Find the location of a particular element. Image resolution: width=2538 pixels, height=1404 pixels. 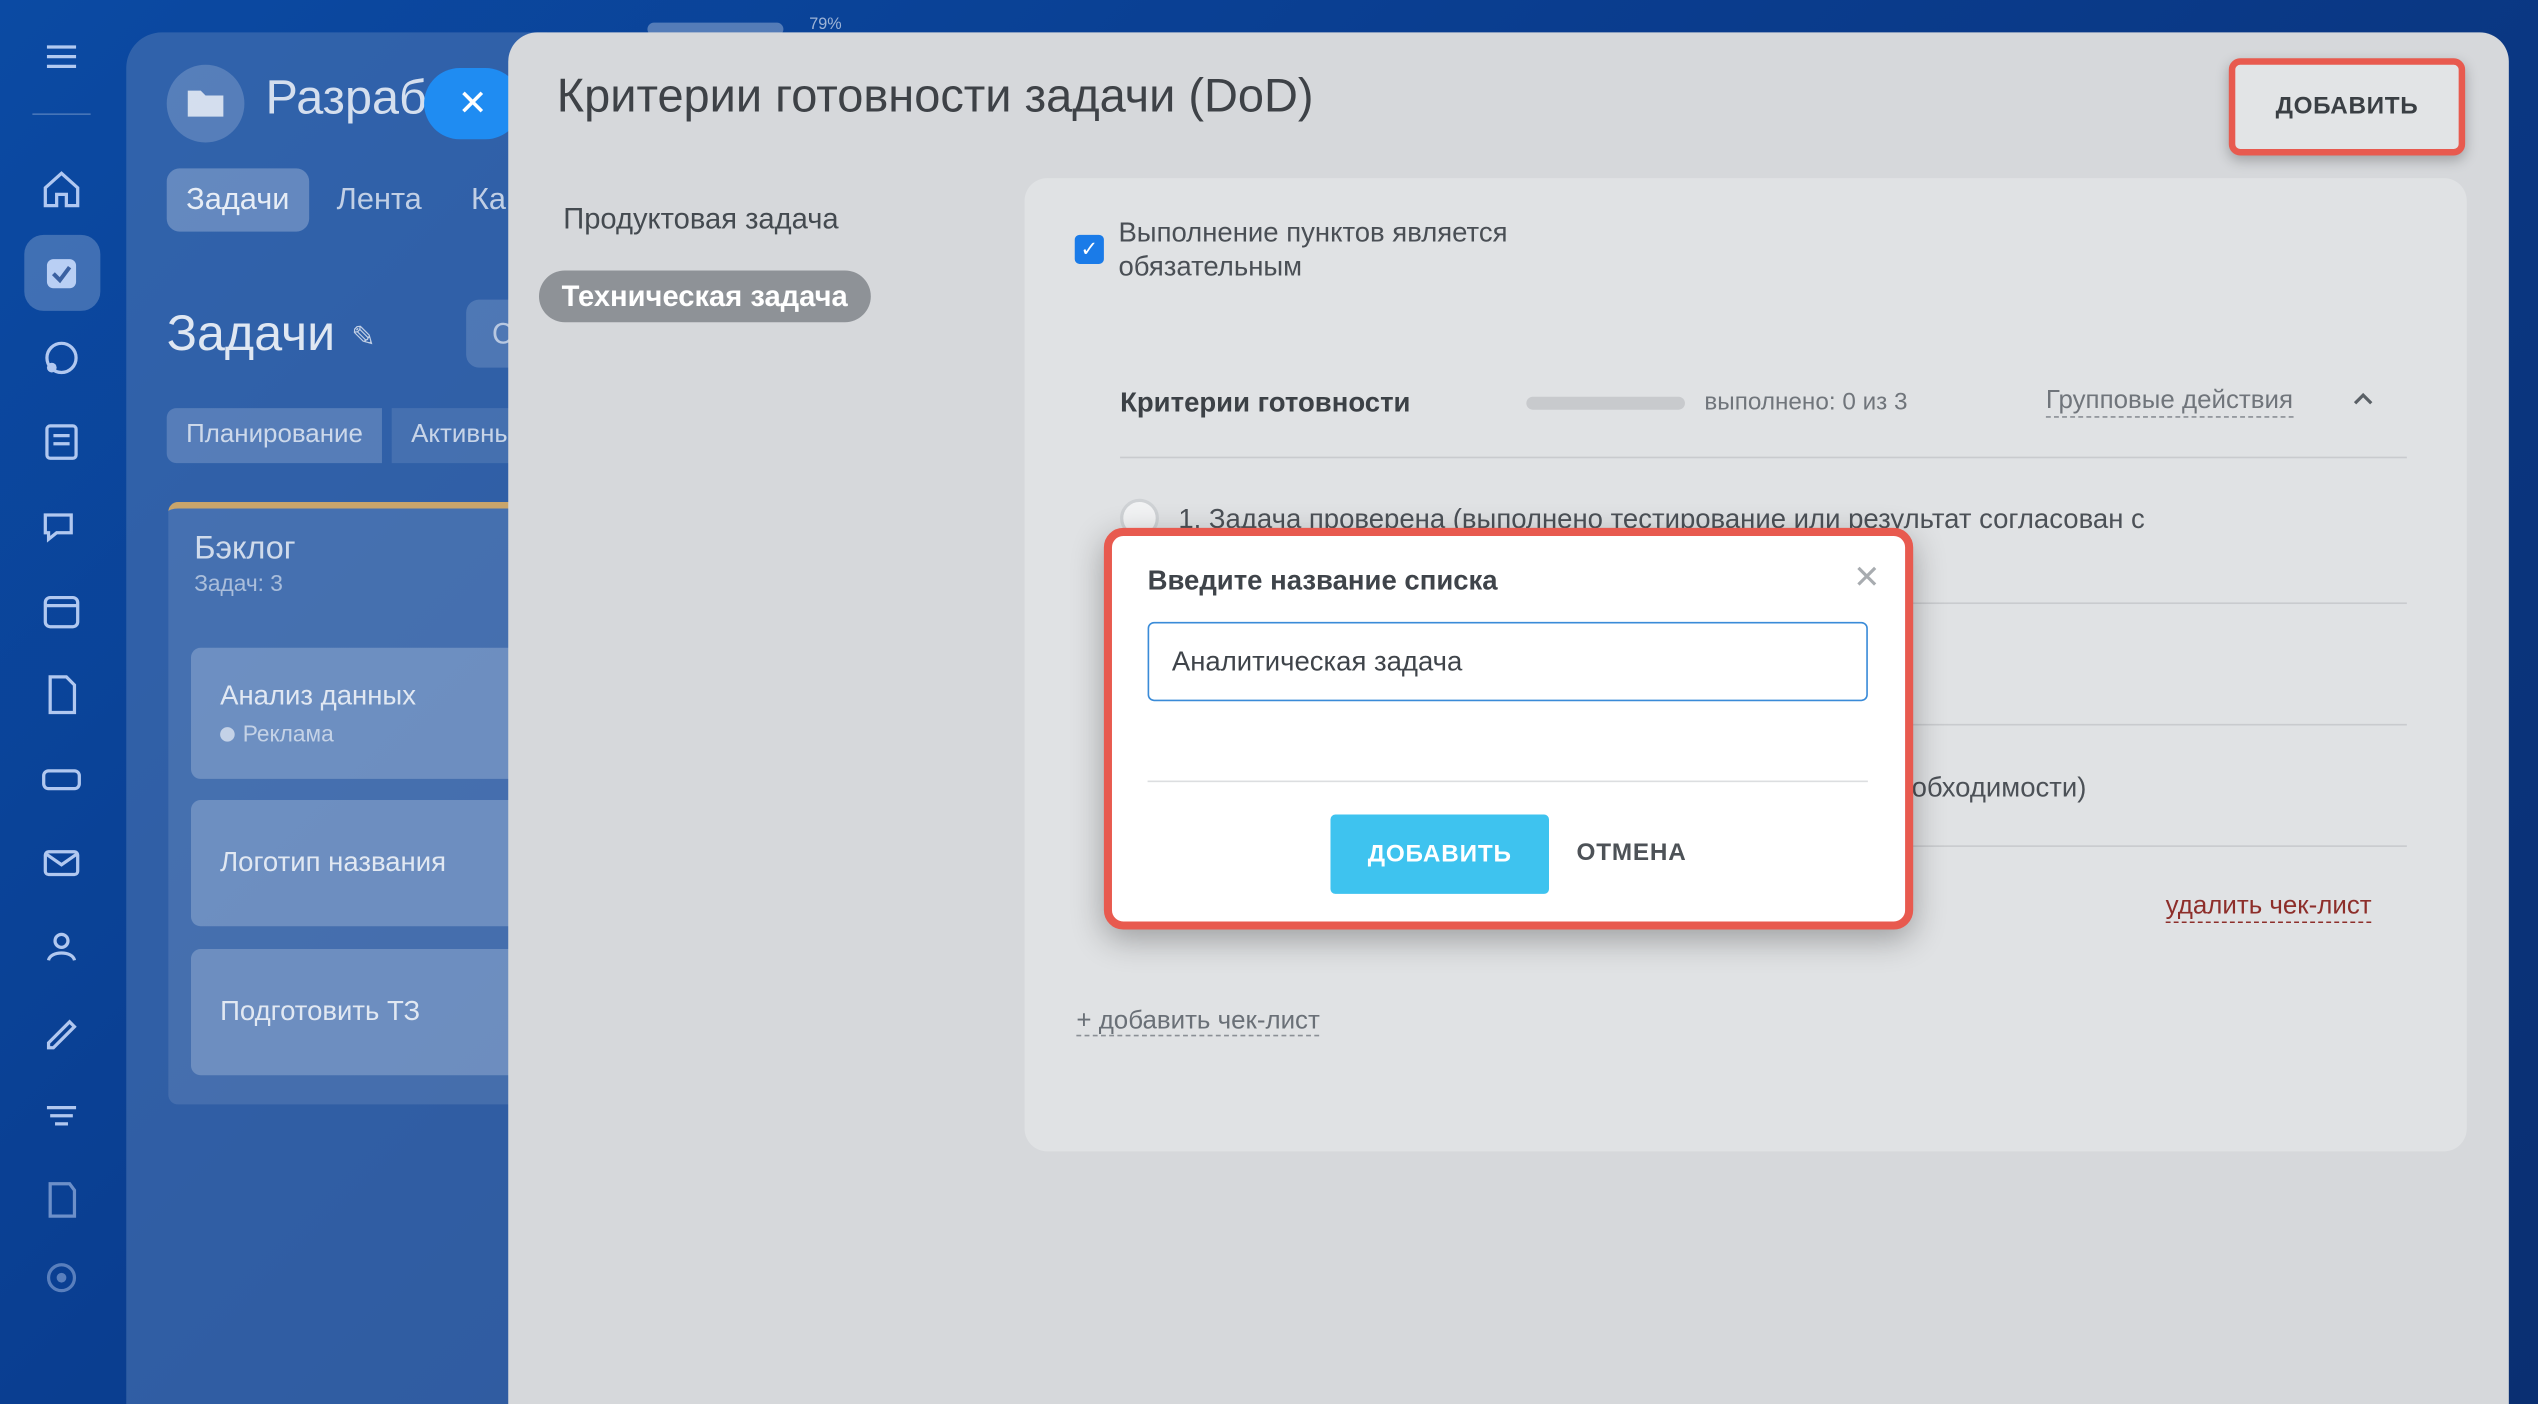

segment-planning: Планирование is located at coordinates (274, 436).